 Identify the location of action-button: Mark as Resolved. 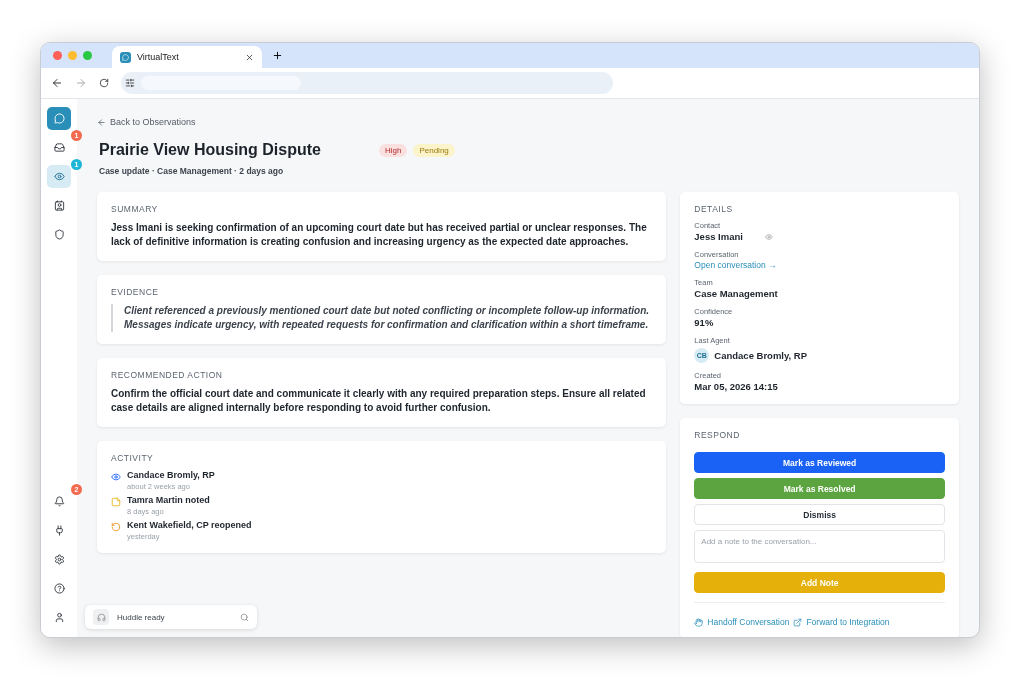
(819, 488).